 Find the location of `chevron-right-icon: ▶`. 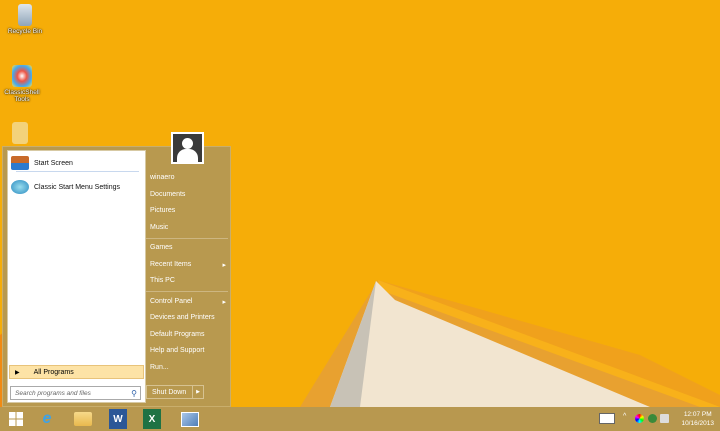

chevron-right-icon: ▶ is located at coordinates (198, 392).